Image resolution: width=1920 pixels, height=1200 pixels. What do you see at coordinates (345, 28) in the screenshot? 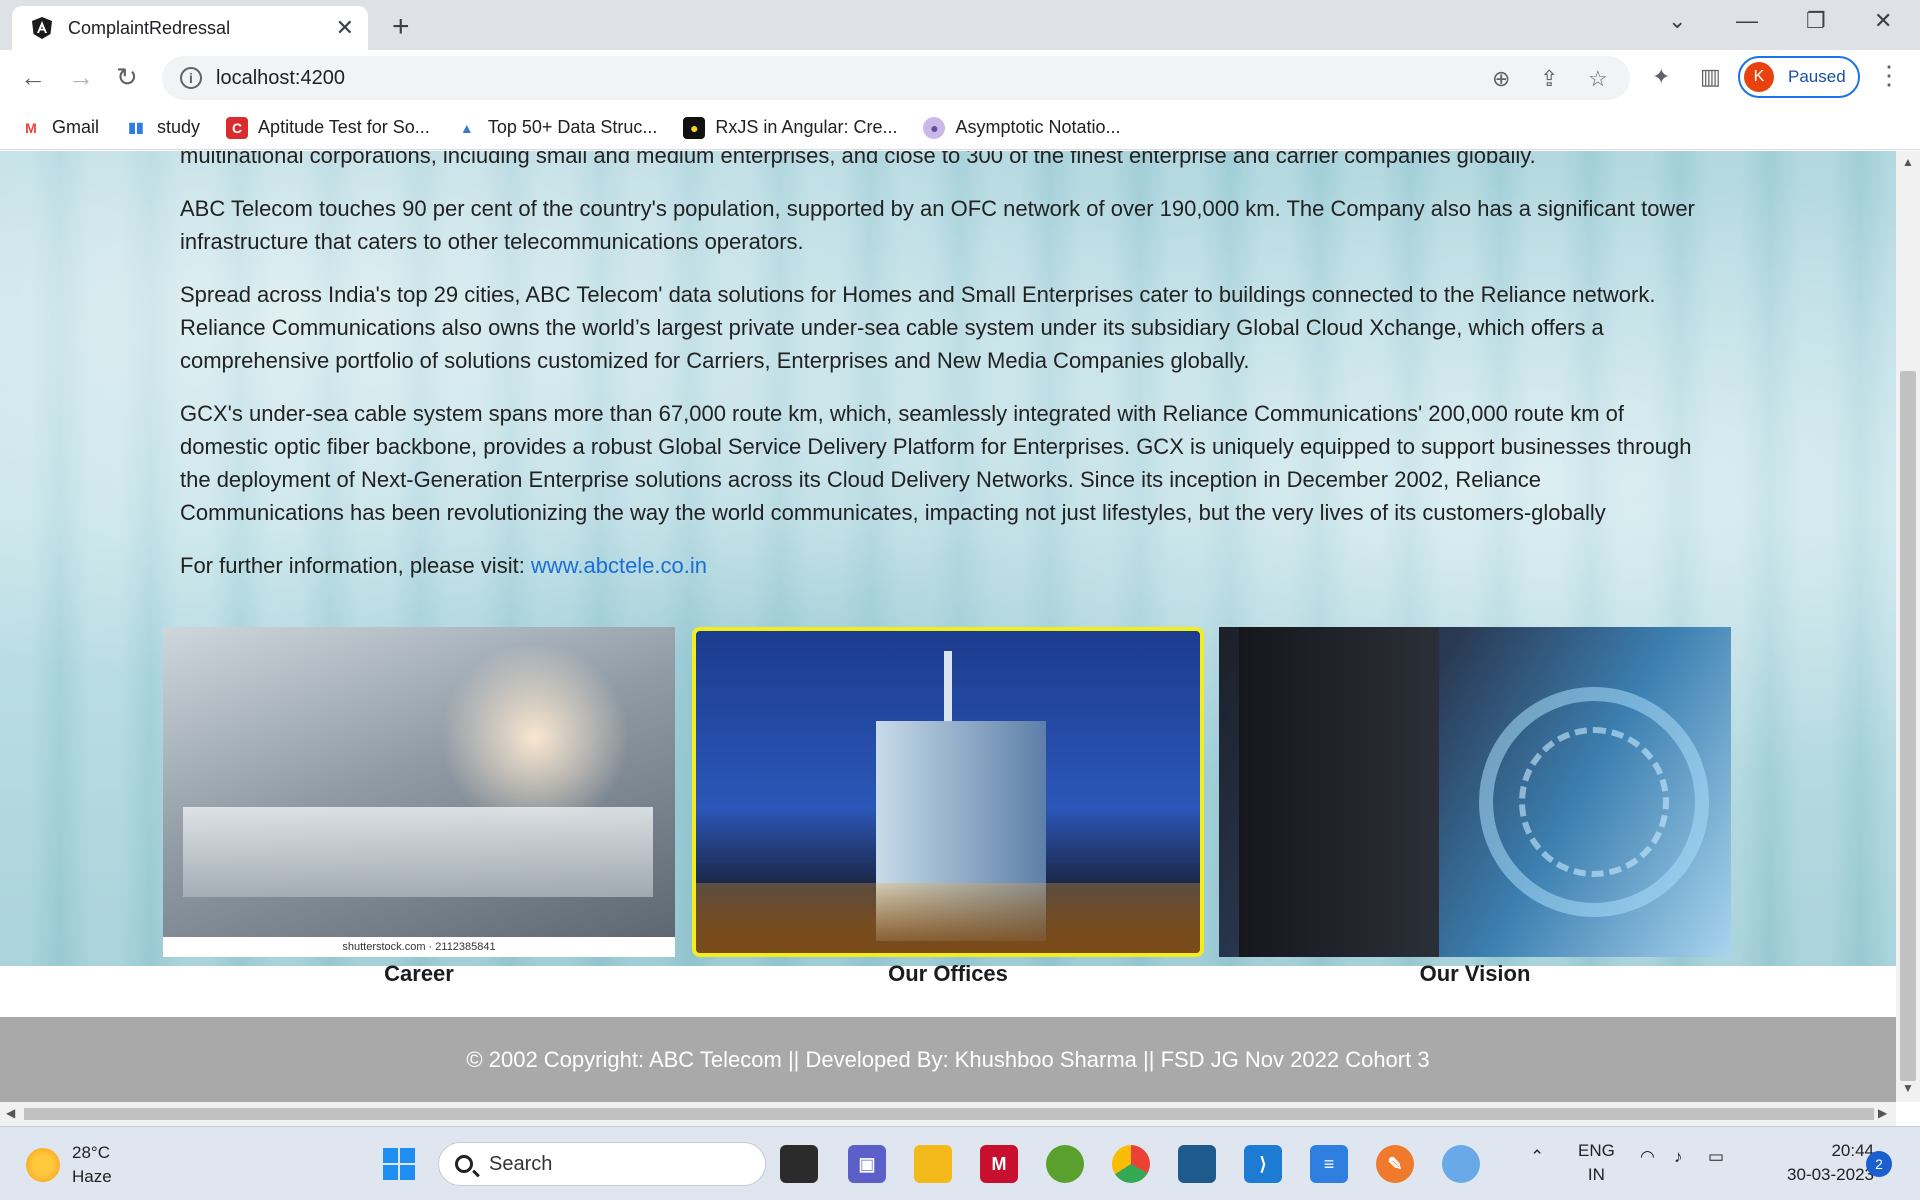
I see `close-tab-icon: ✕` at bounding box center [345, 28].